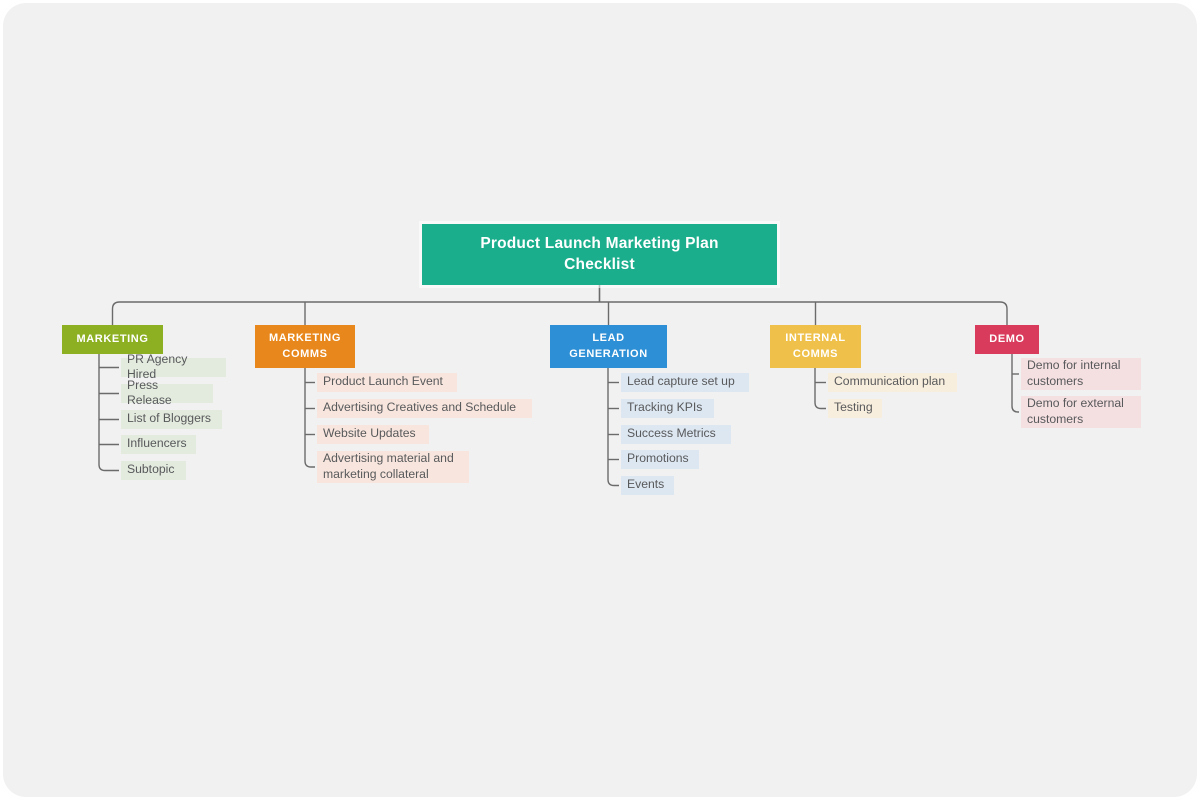 The width and height of the screenshot is (1200, 800). Describe the element at coordinates (173, 366) in the screenshot. I see `leaf-node: PR Agency Hired` at that location.